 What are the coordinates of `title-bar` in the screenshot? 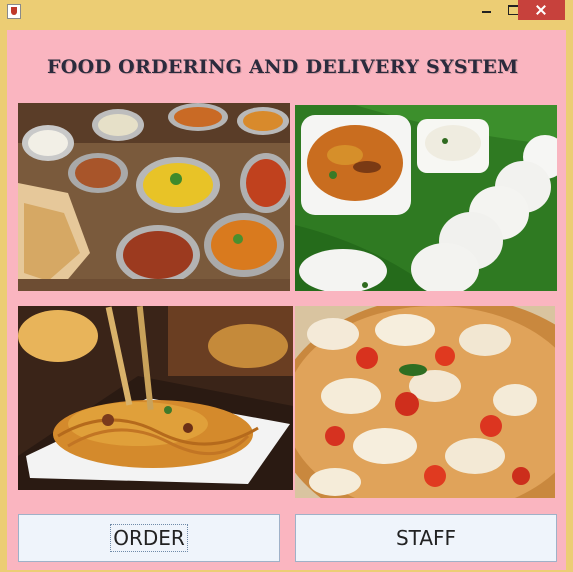 It's located at (286, 12).